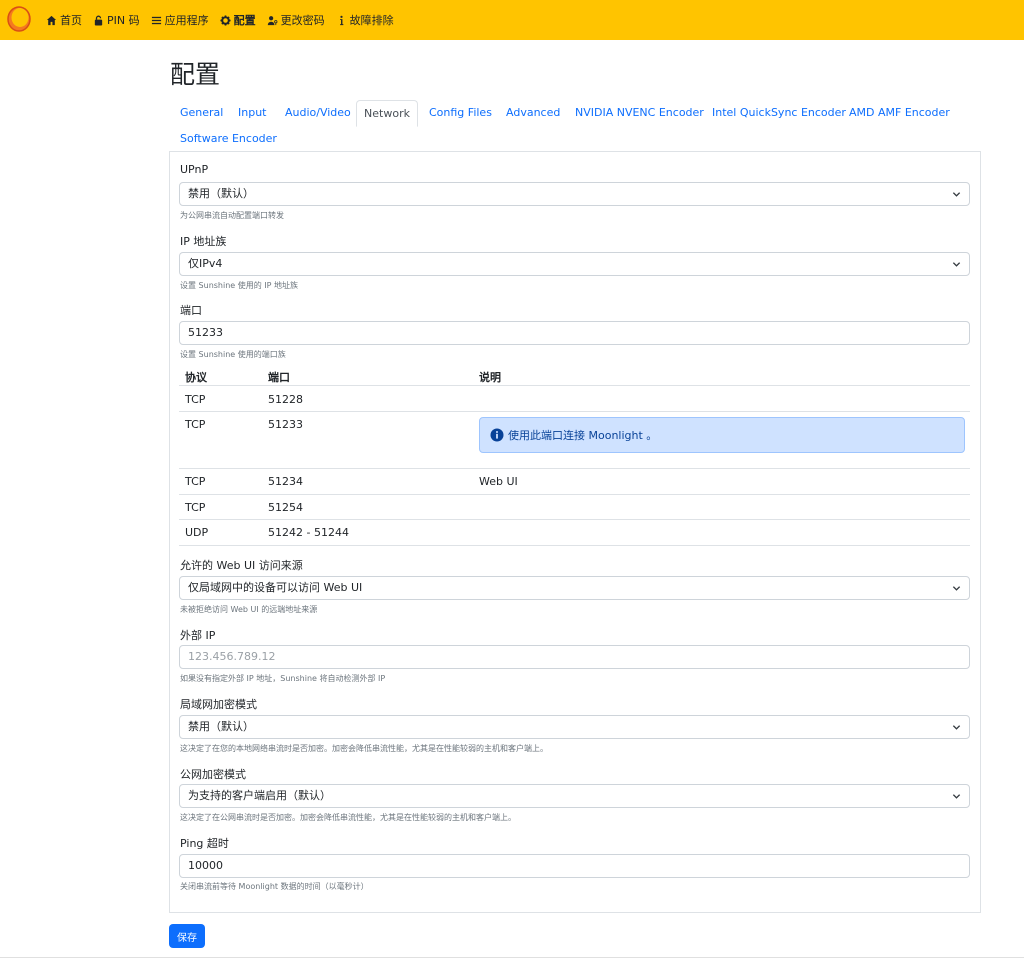 Image resolution: width=1024 pixels, height=959 pixels. I want to click on wan-encryption-label: 公网加密模式, so click(213, 774).